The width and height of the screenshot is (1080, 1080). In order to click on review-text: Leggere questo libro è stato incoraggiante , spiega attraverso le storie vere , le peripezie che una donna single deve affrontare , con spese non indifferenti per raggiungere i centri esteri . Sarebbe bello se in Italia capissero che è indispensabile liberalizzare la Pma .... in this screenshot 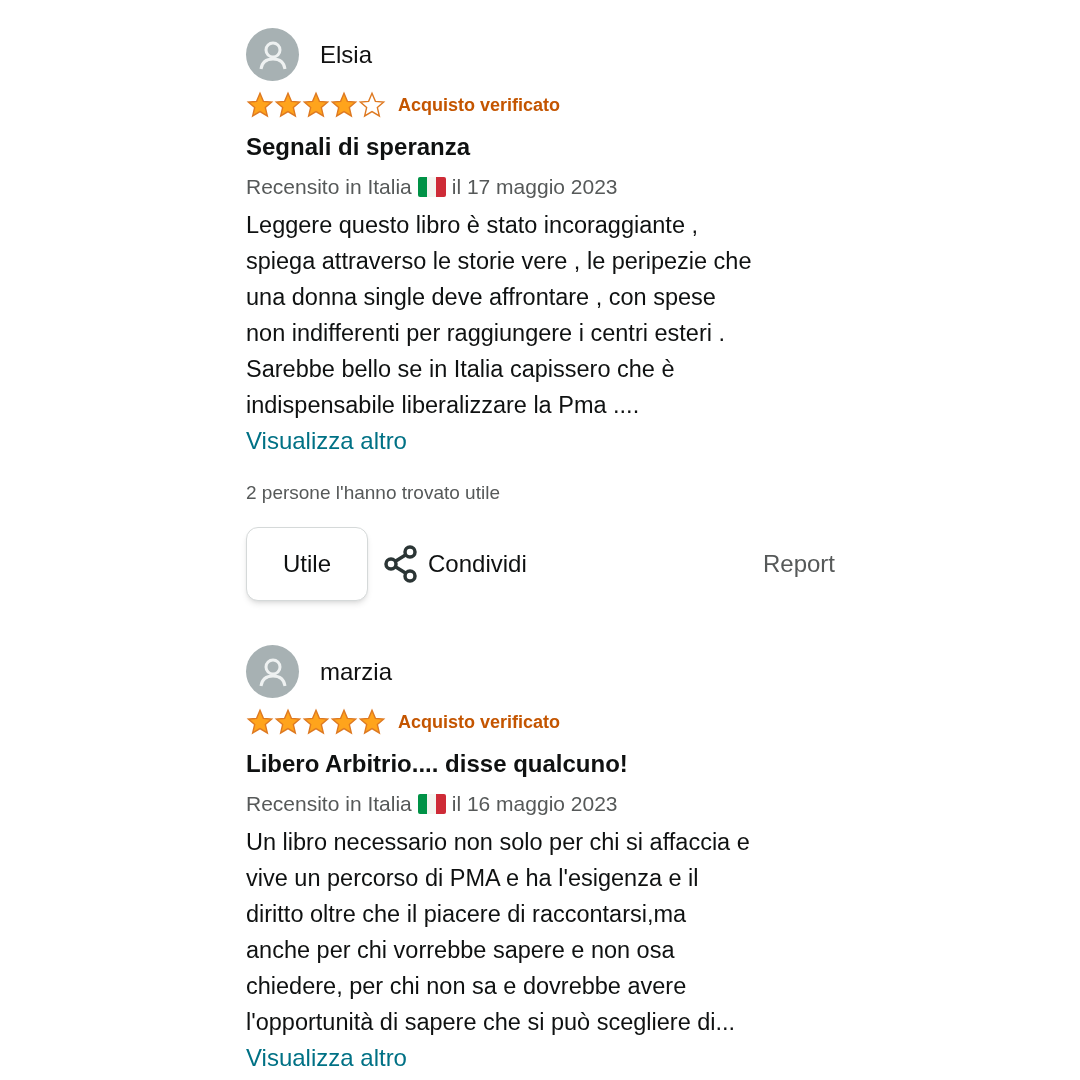, I will do `click(499, 315)`.